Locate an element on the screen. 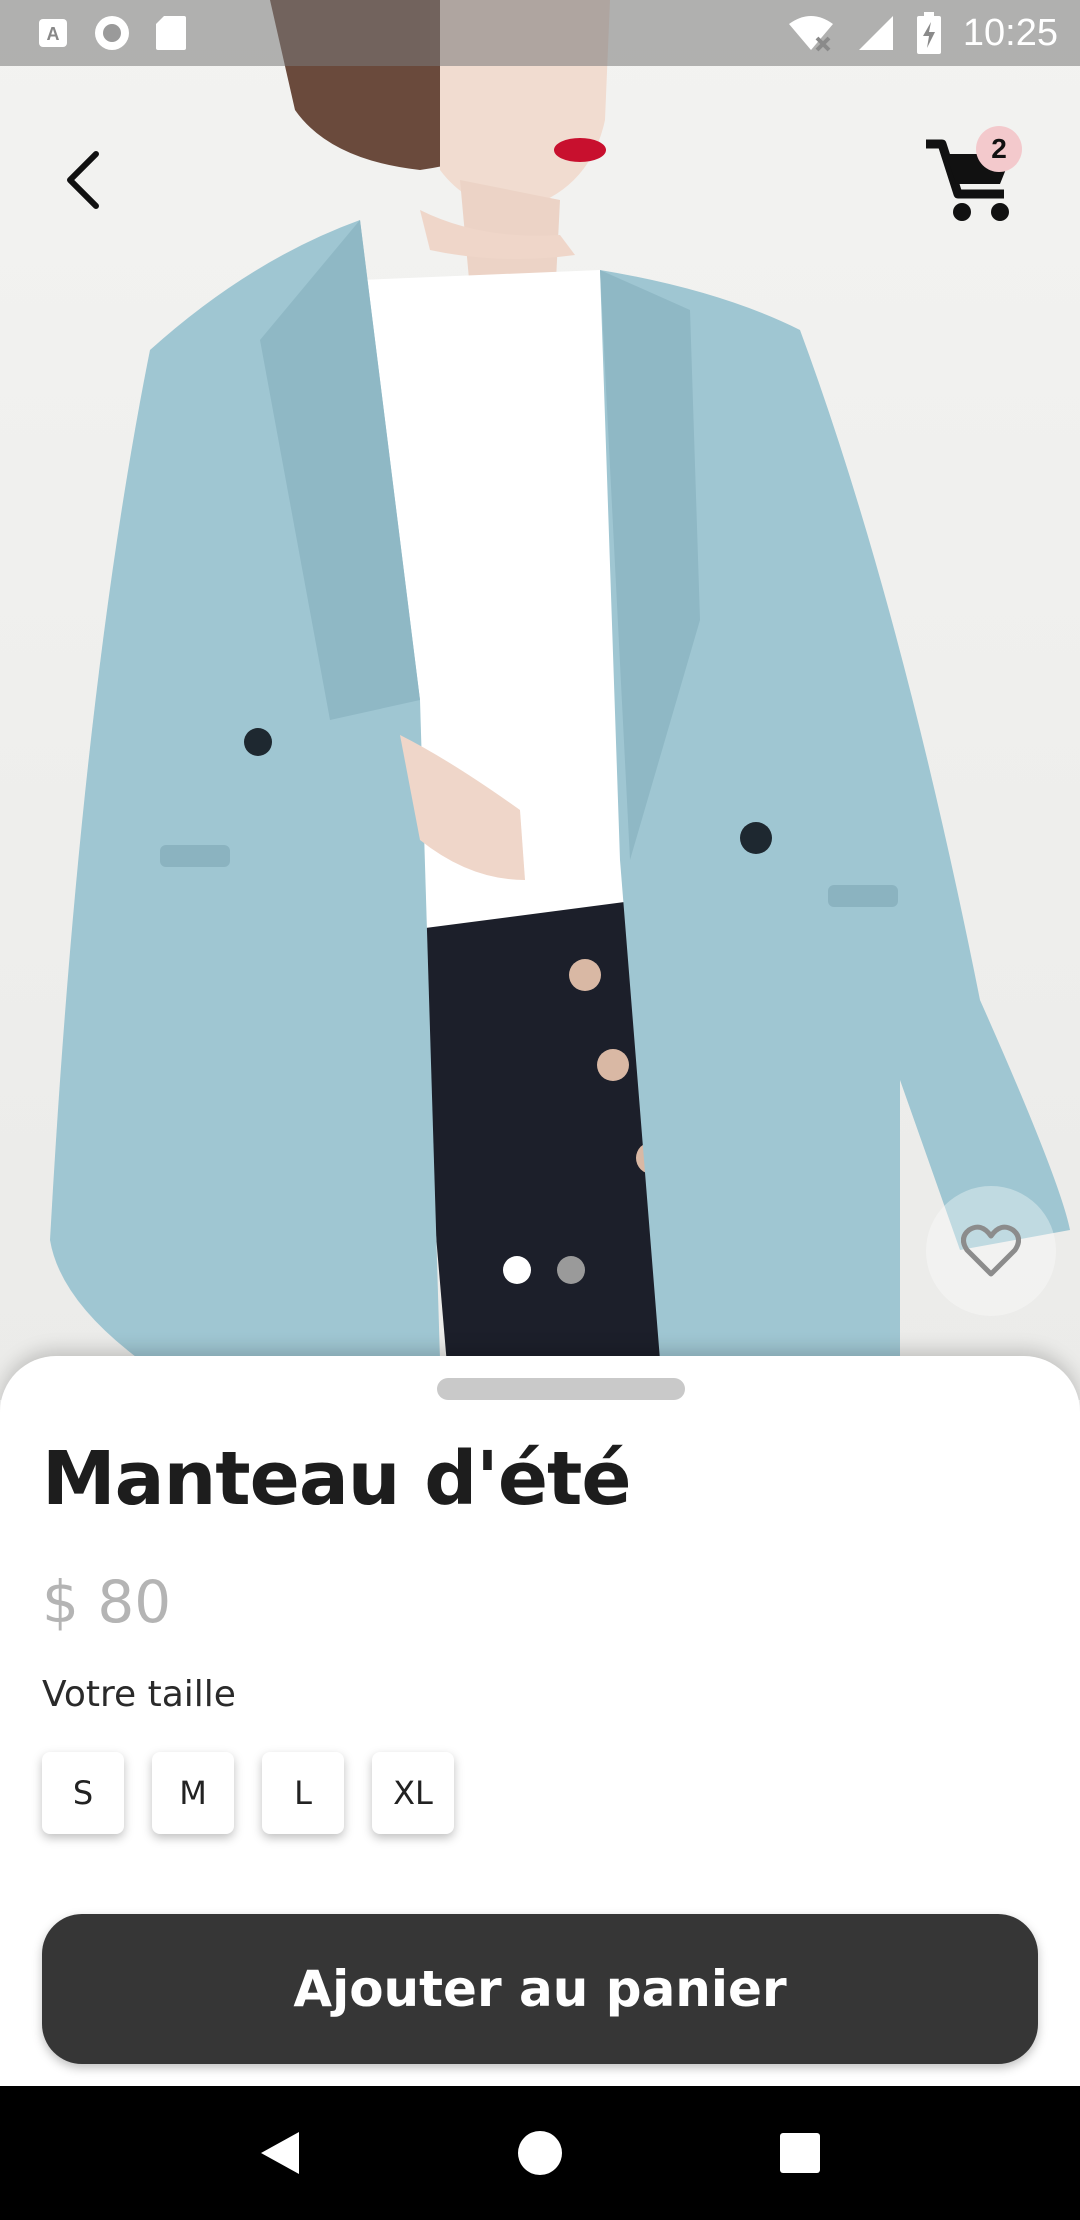 The image size is (1080, 2220). size-selector: S M L XL is located at coordinates (248, 1793).